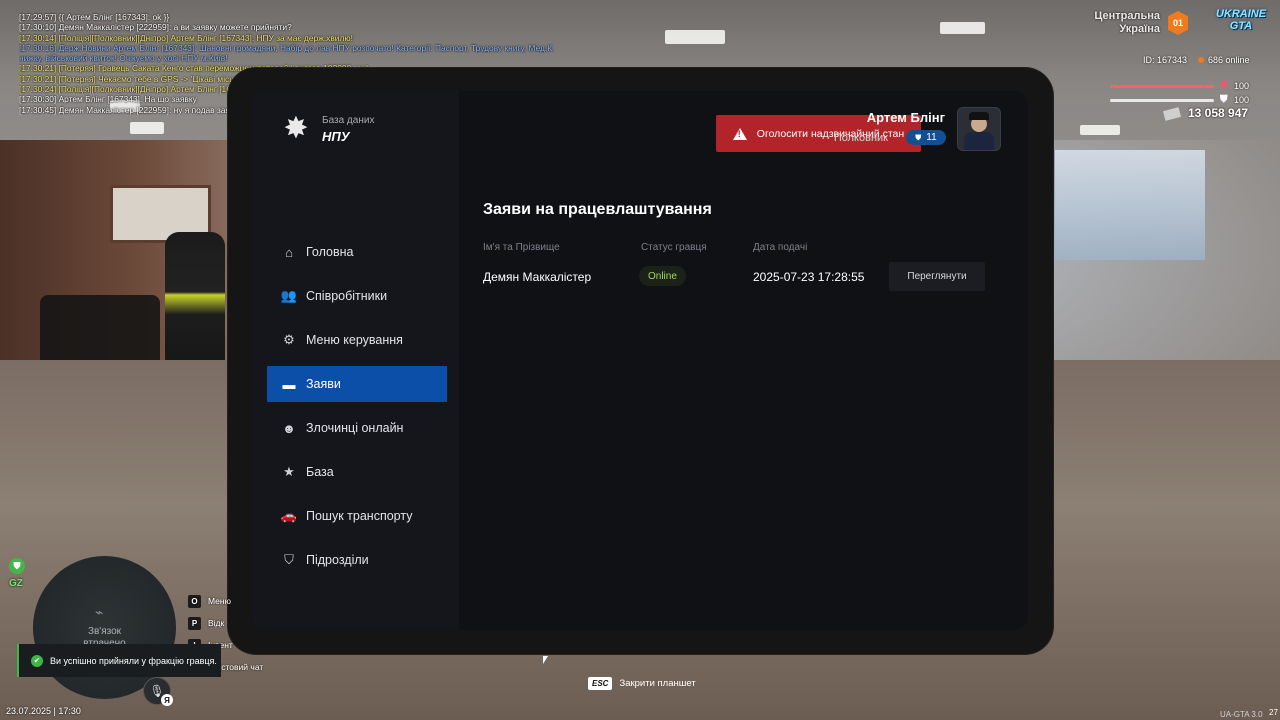  What do you see at coordinates (1273, 712) in the screenshot?
I see `version-right: 27` at bounding box center [1273, 712].